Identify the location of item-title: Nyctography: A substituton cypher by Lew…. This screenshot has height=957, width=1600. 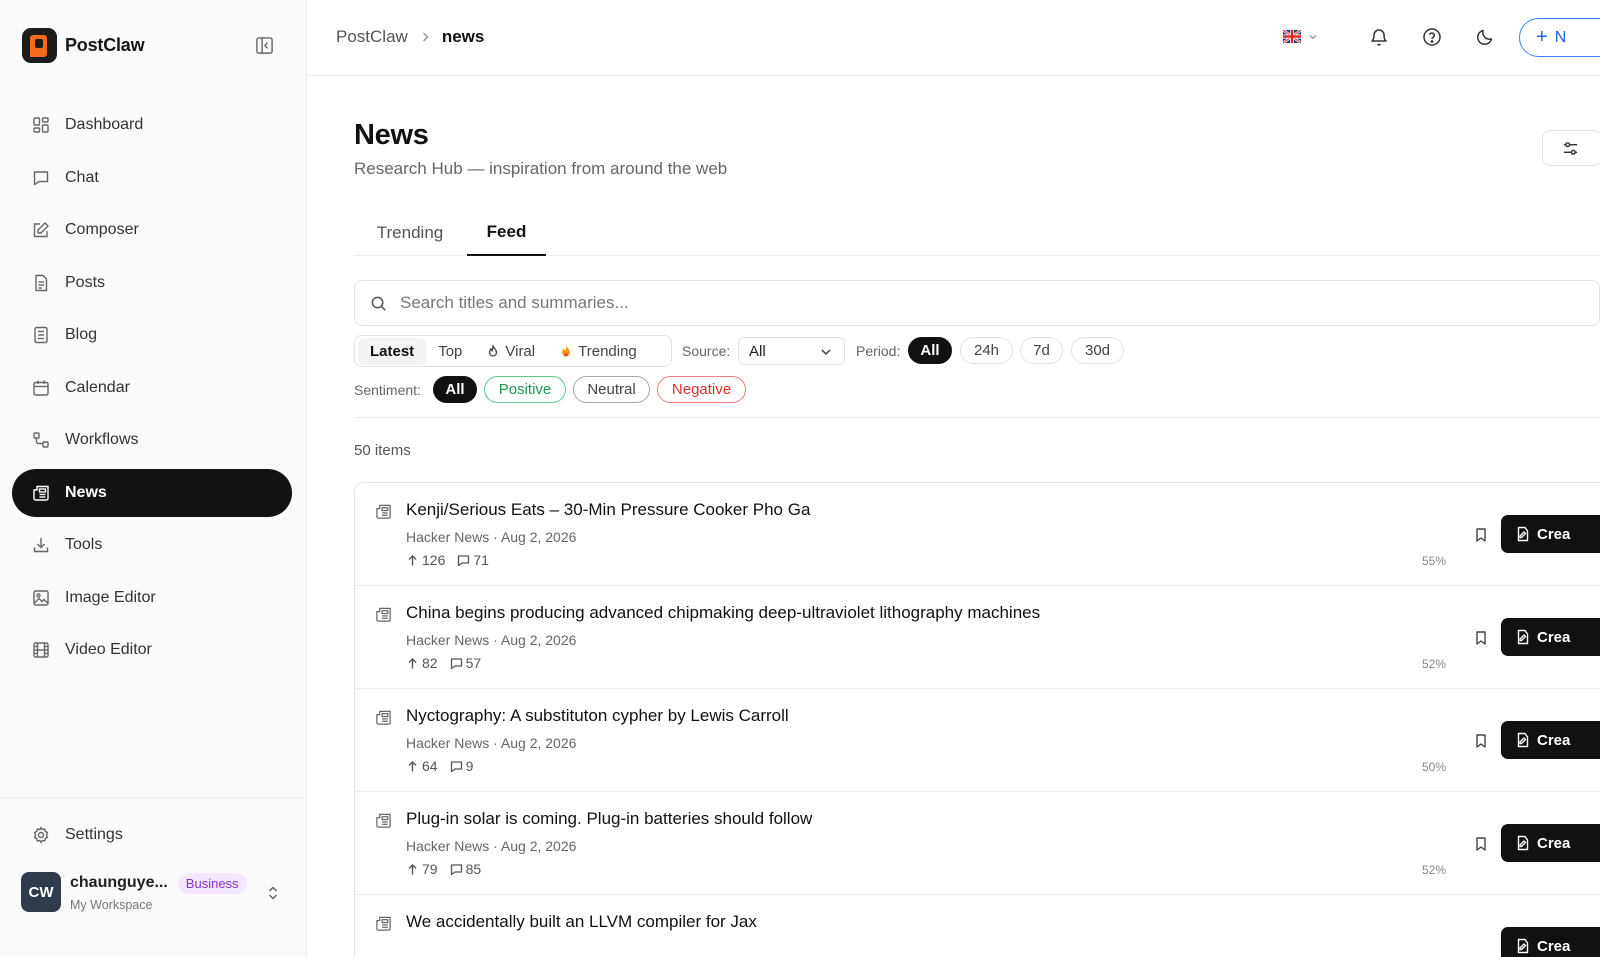
(597, 716).